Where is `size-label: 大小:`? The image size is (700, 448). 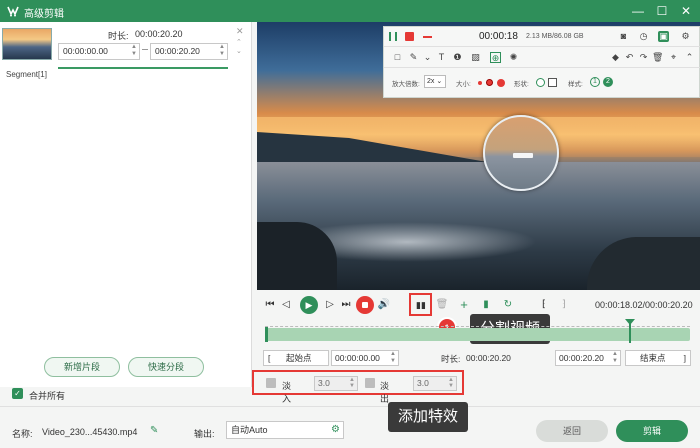 size-label: 大小: is located at coordinates (463, 84).